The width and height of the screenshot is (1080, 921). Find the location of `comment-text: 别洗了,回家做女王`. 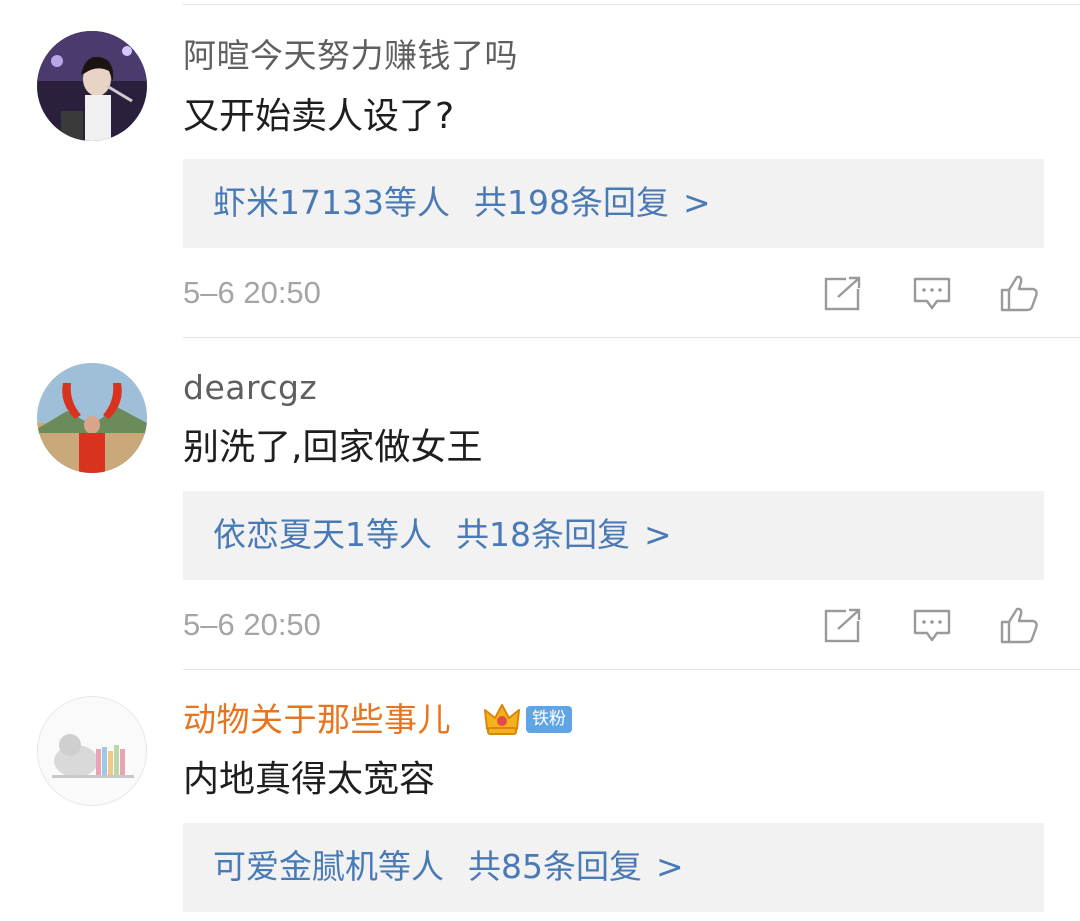

comment-text: 别洗了,回家做女王 is located at coordinates (333, 447).